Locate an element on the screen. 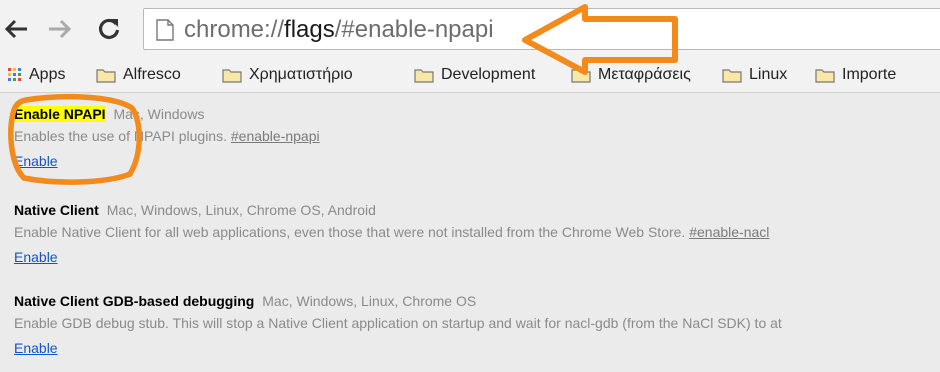 The image size is (940, 372). experiment-description: Enables the use of NPAPI plugins. is located at coordinates (122, 136).